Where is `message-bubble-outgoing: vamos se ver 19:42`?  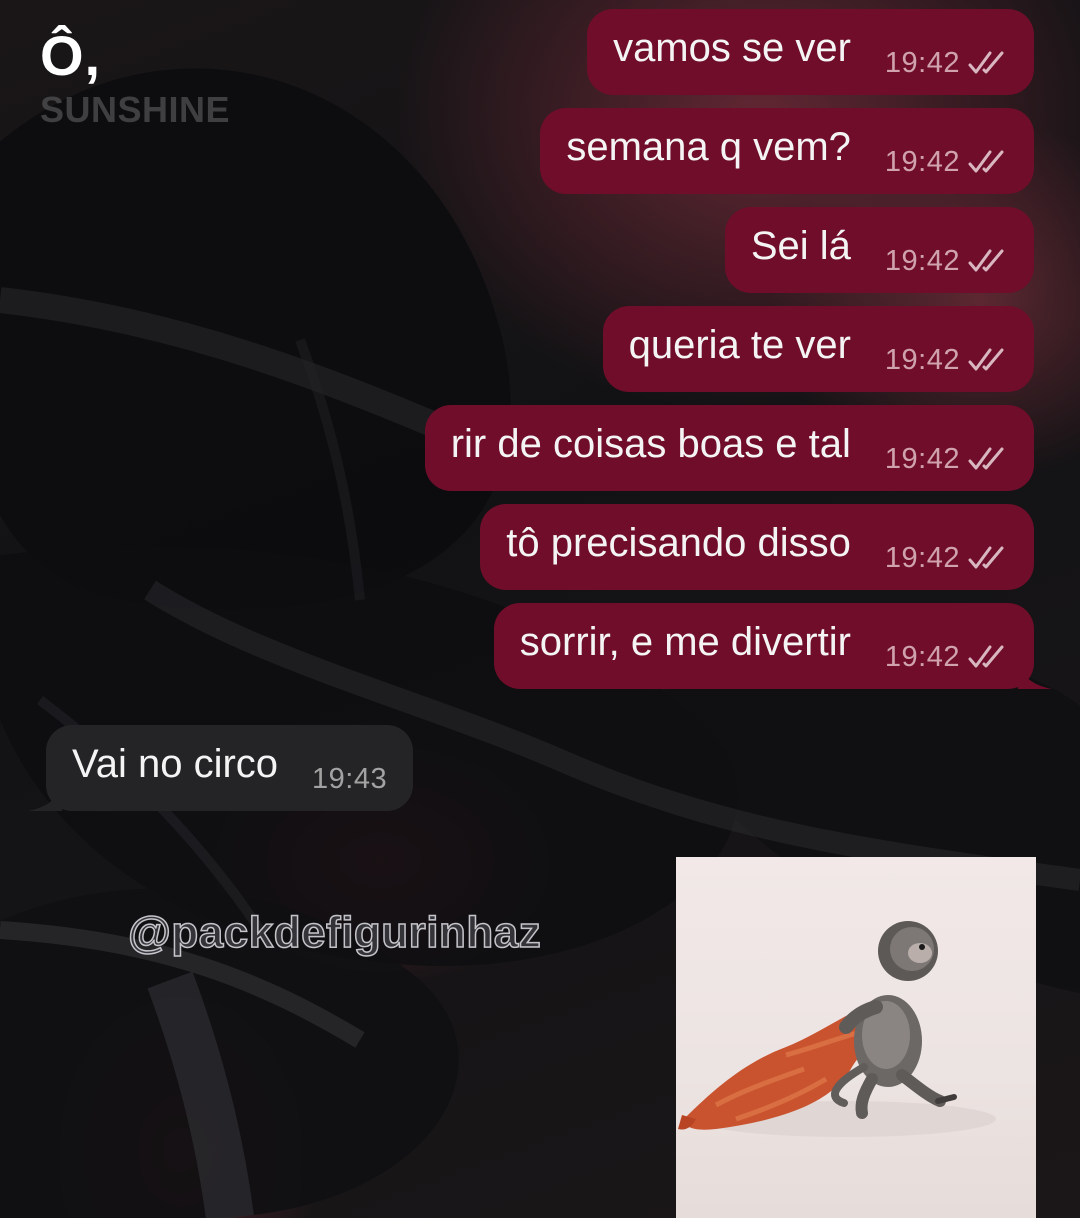
message-bubble-outgoing: vamos se ver 19:42 is located at coordinates (810, 52).